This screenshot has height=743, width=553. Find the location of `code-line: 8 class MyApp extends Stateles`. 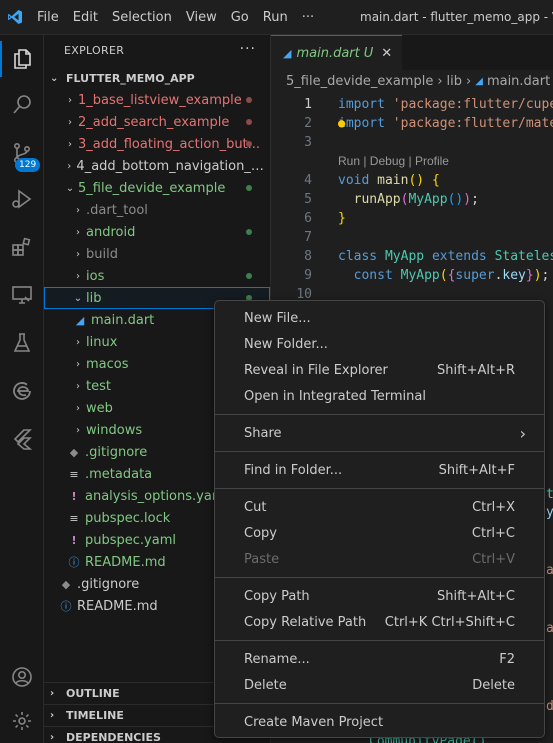

code-line: 8 class MyApp extends Stateles is located at coordinates (412, 256).